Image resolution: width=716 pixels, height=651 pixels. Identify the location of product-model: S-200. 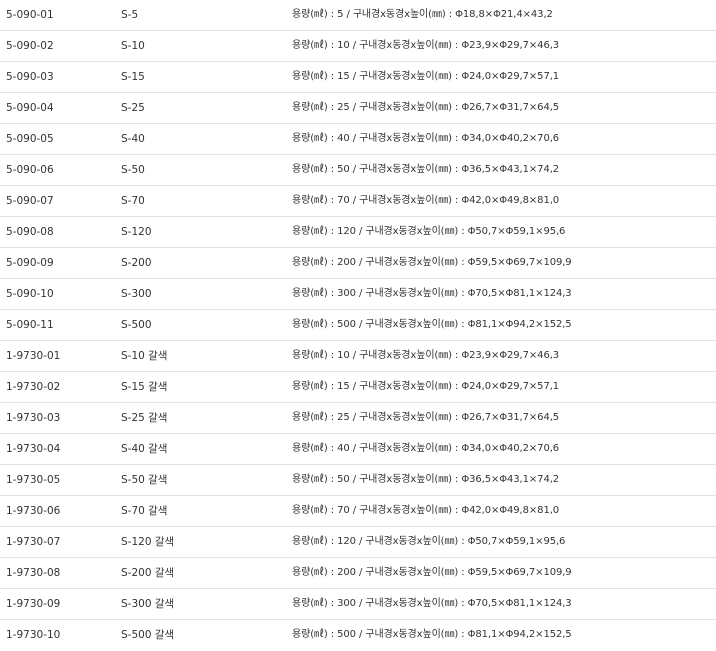
(136, 263).